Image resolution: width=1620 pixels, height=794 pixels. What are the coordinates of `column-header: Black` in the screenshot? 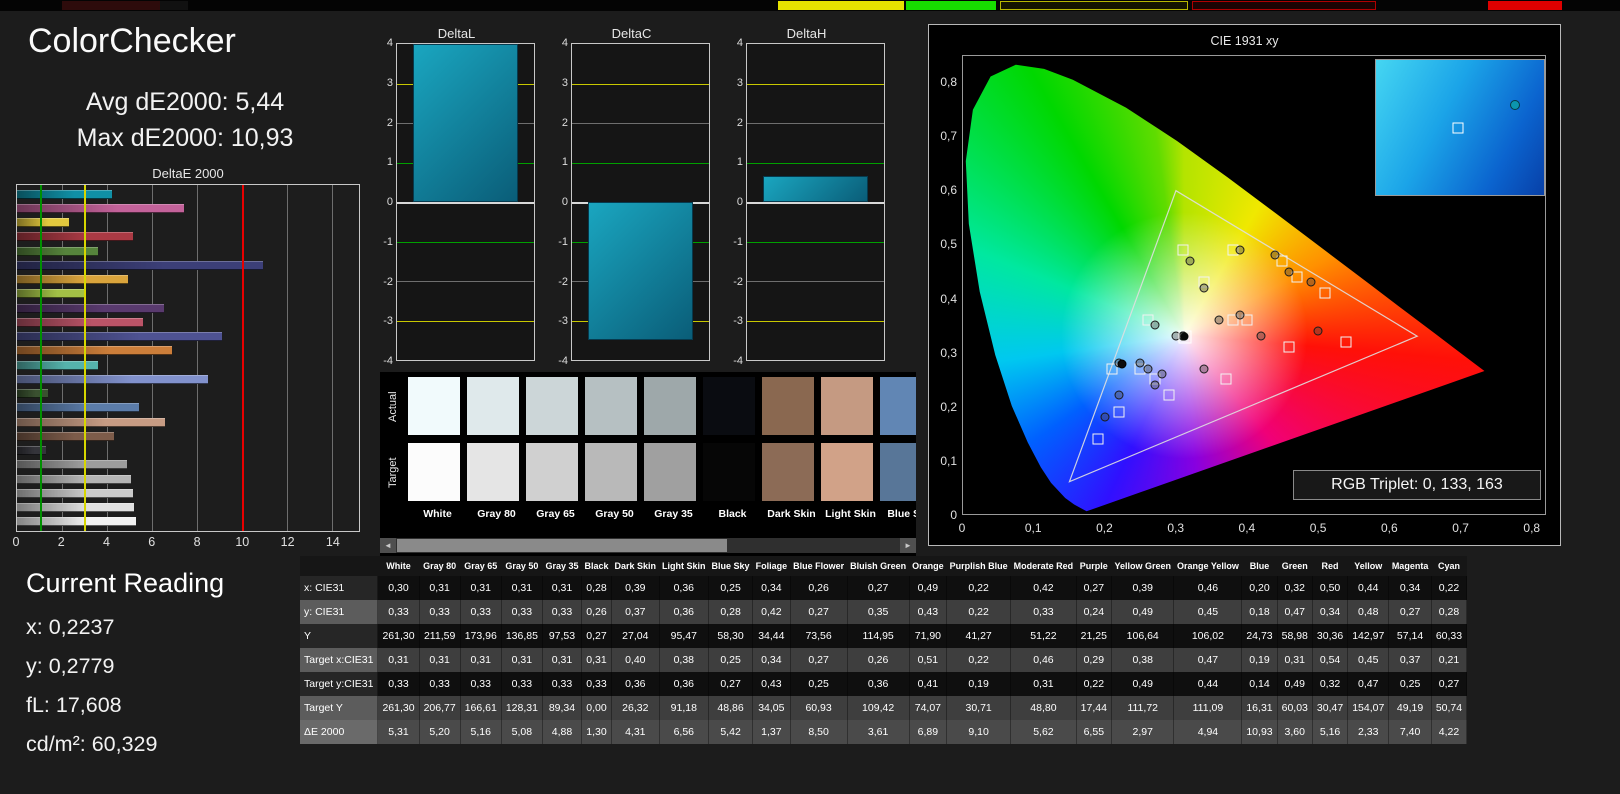 It's located at (596, 566).